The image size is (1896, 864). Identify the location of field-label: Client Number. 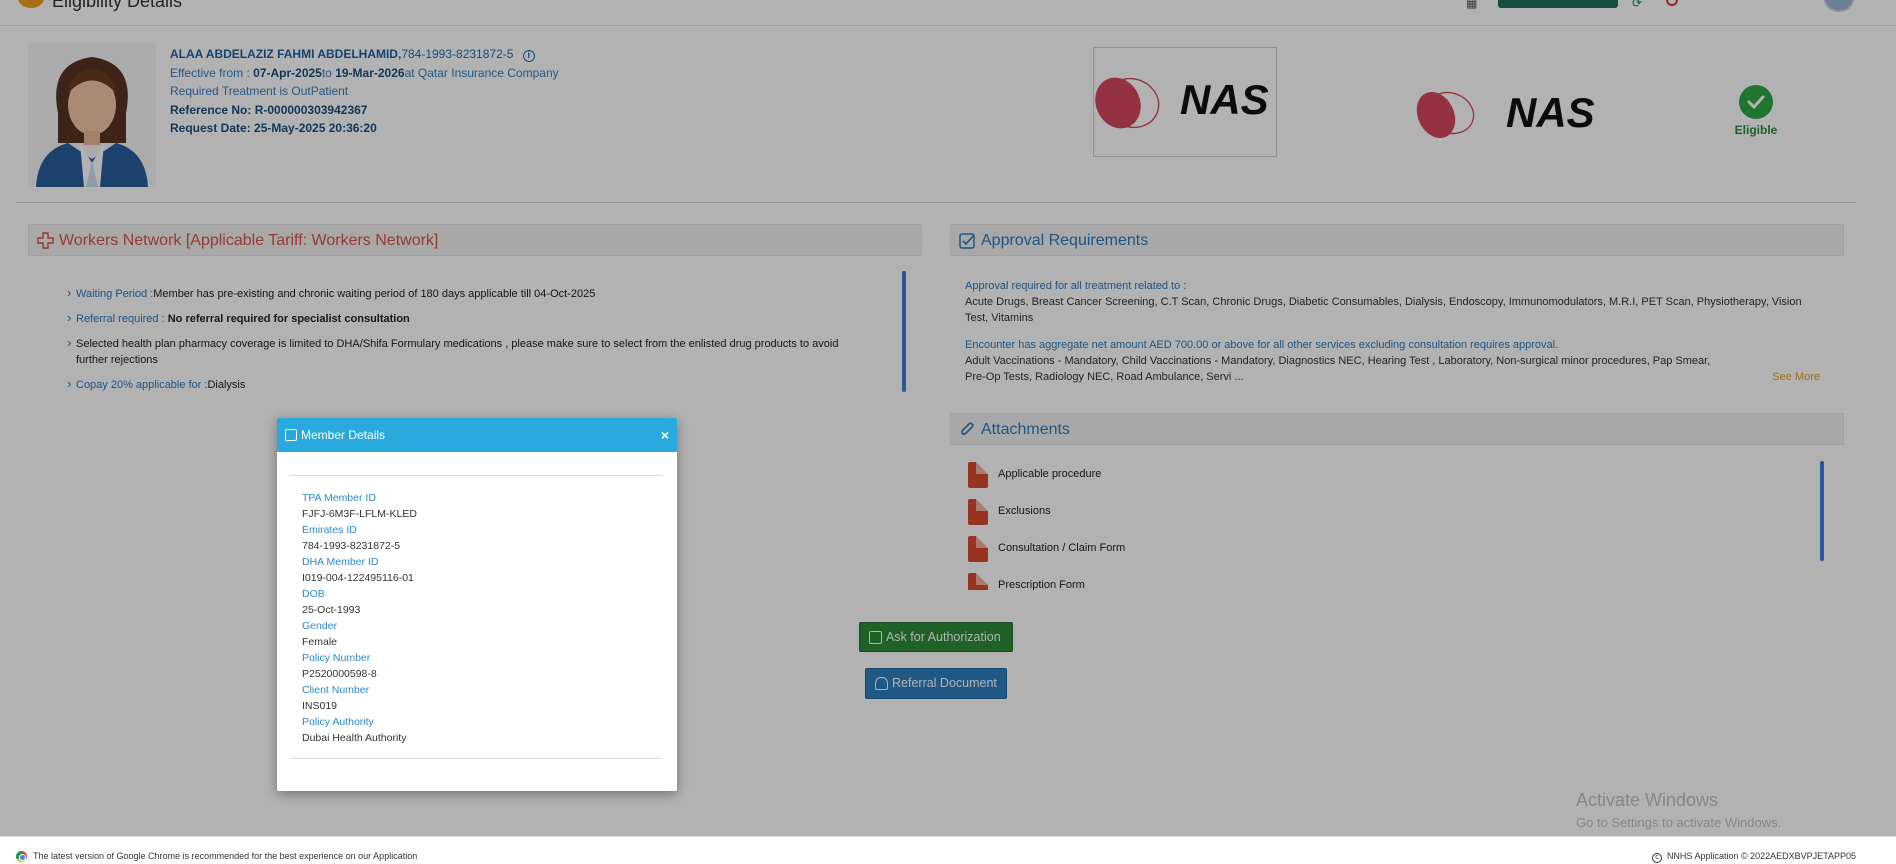
(336, 690).